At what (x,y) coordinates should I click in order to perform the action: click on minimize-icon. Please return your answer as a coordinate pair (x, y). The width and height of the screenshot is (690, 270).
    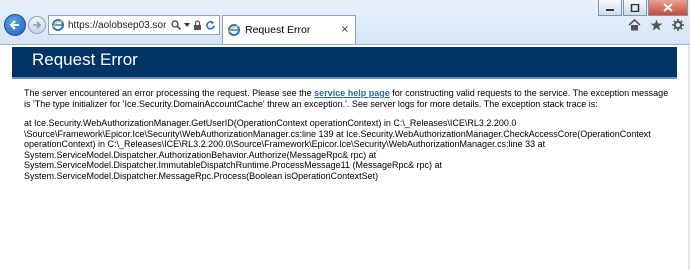
    Looking at the image, I should click on (610, 9).